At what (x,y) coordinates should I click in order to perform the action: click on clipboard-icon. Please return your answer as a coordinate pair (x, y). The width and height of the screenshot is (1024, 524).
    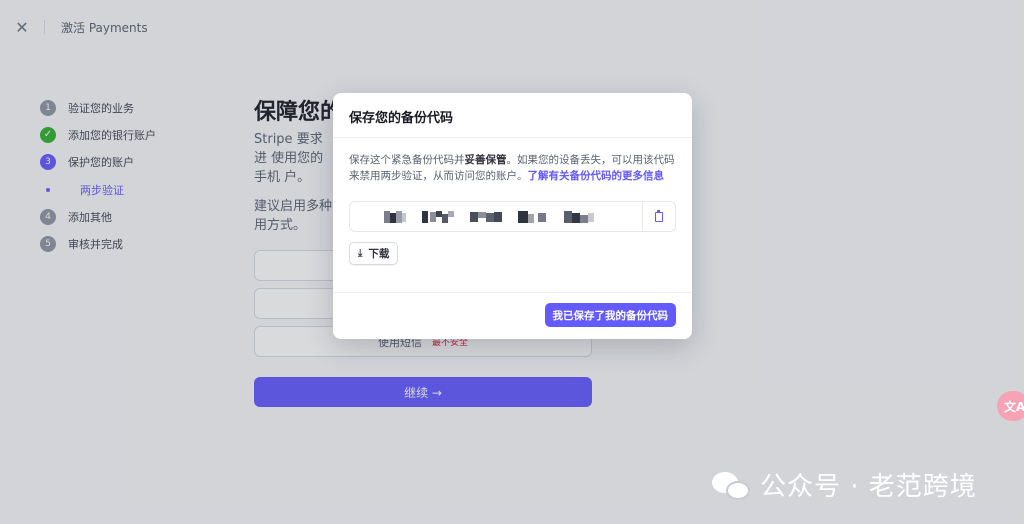
    Looking at the image, I should click on (659, 215).